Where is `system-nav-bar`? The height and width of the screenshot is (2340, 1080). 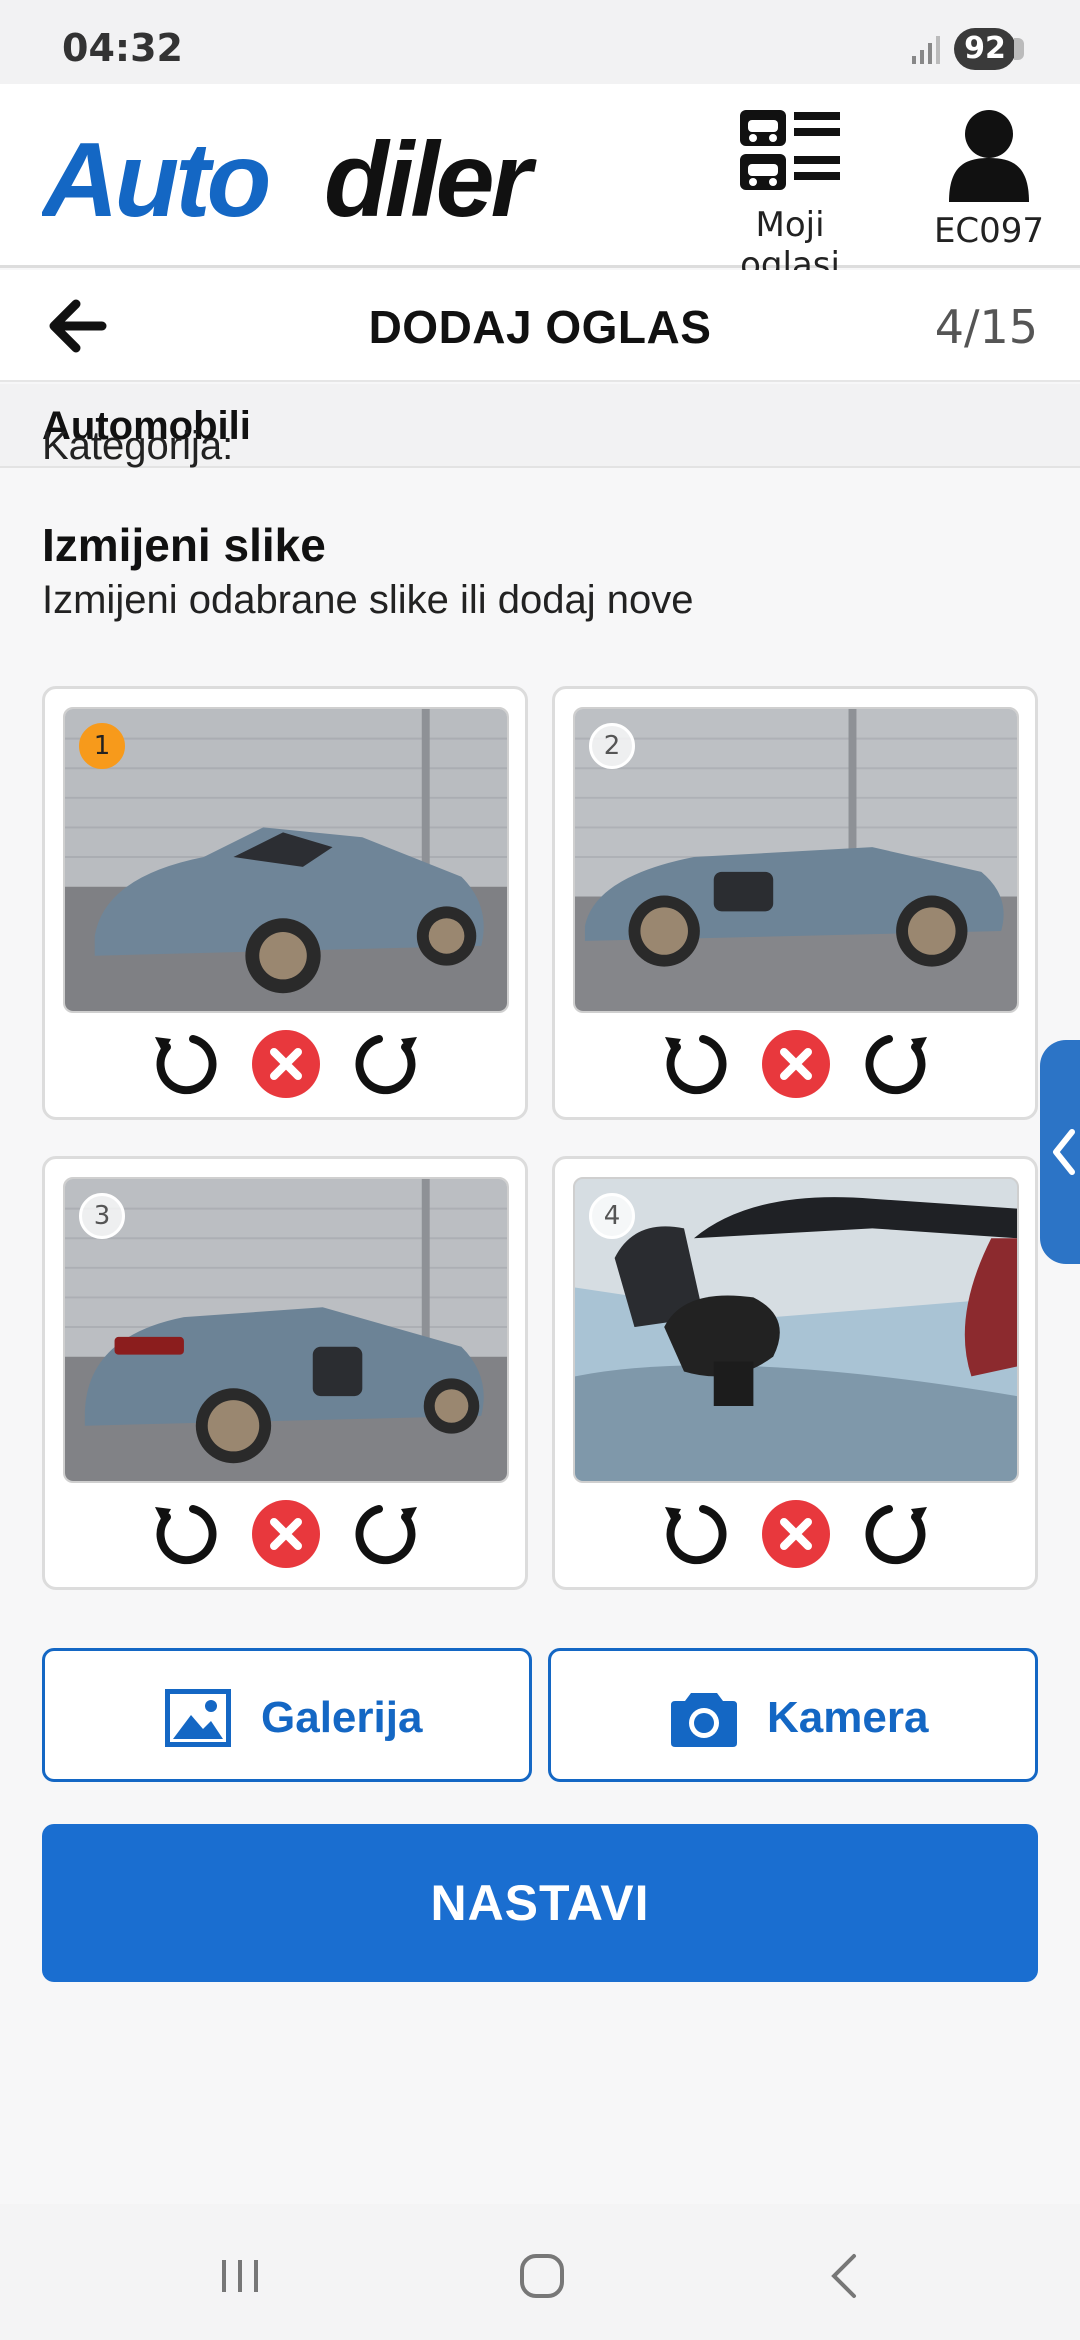 system-nav-bar is located at coordinates (540, 2272).